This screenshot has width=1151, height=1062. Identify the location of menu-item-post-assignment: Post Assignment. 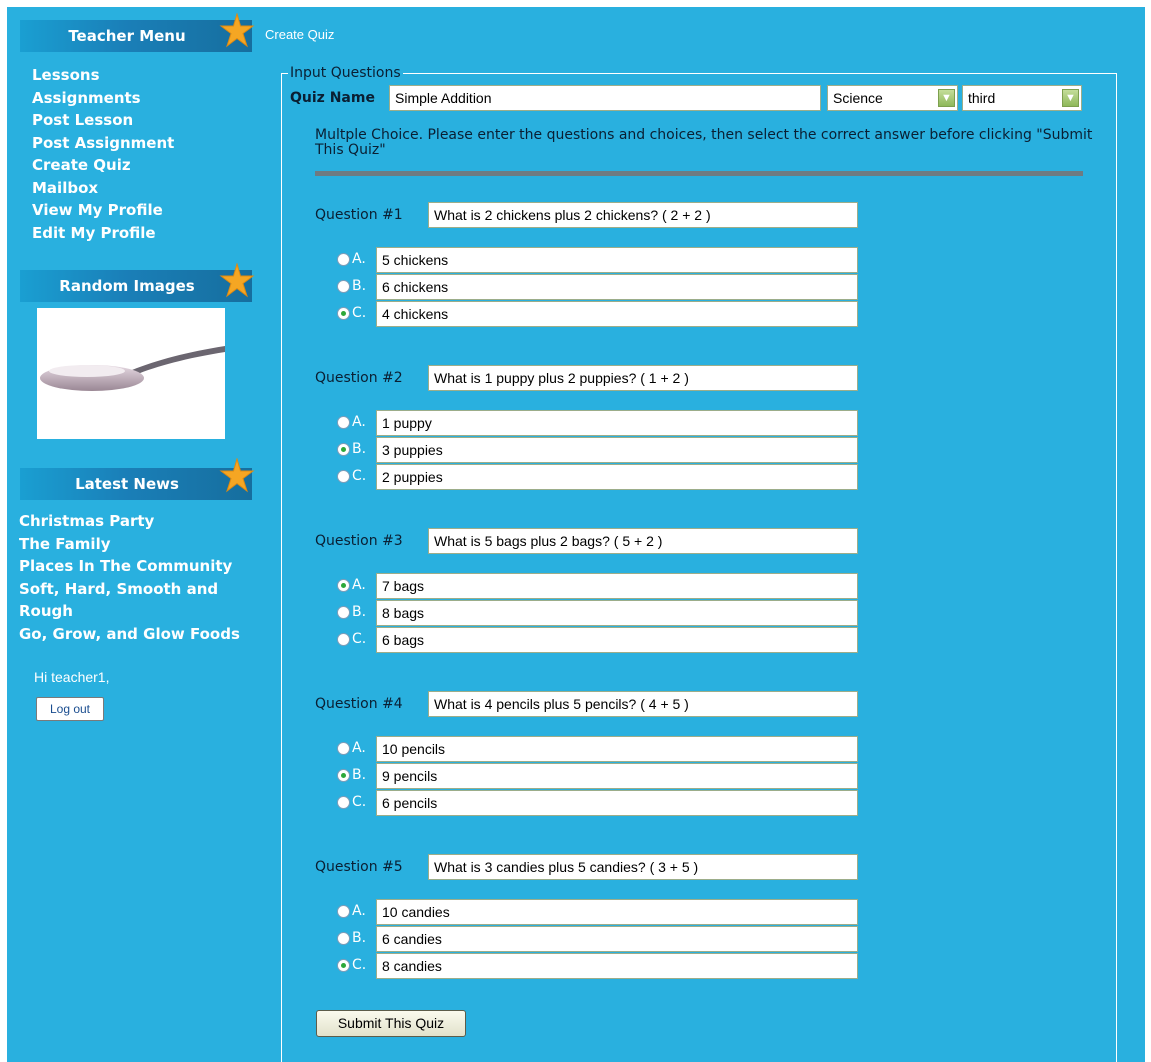
(103, 143).